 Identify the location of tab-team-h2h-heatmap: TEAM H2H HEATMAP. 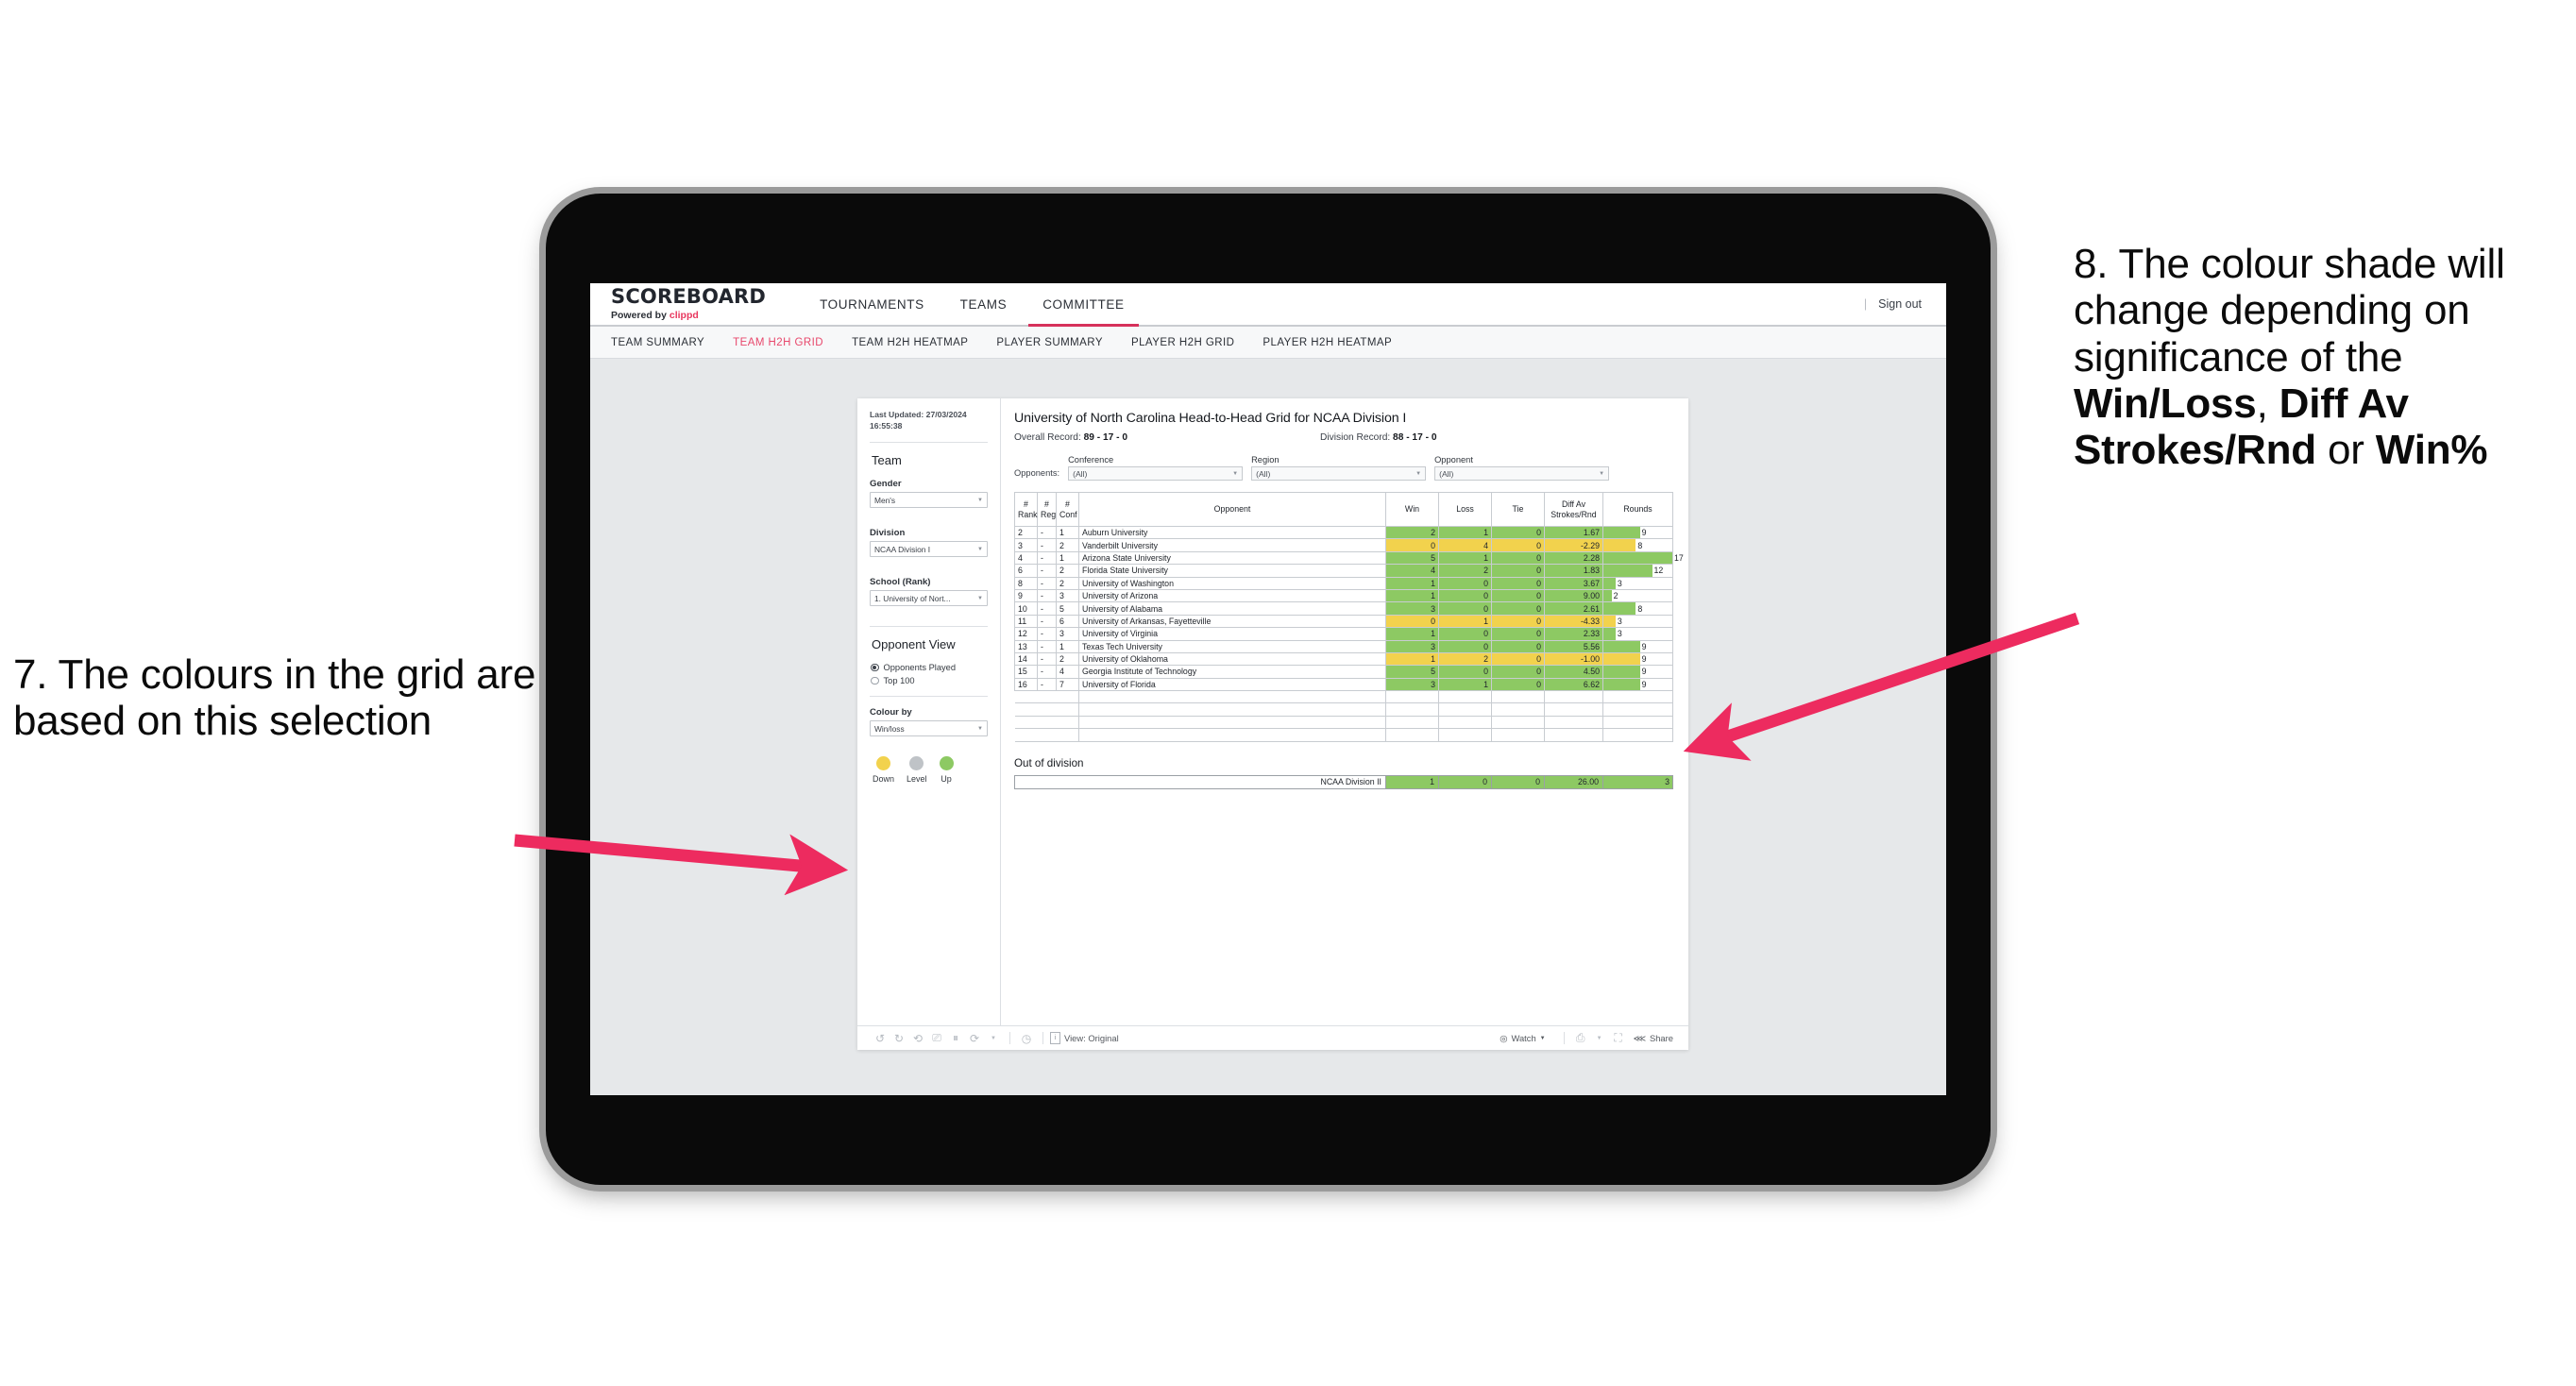
(910, 342).